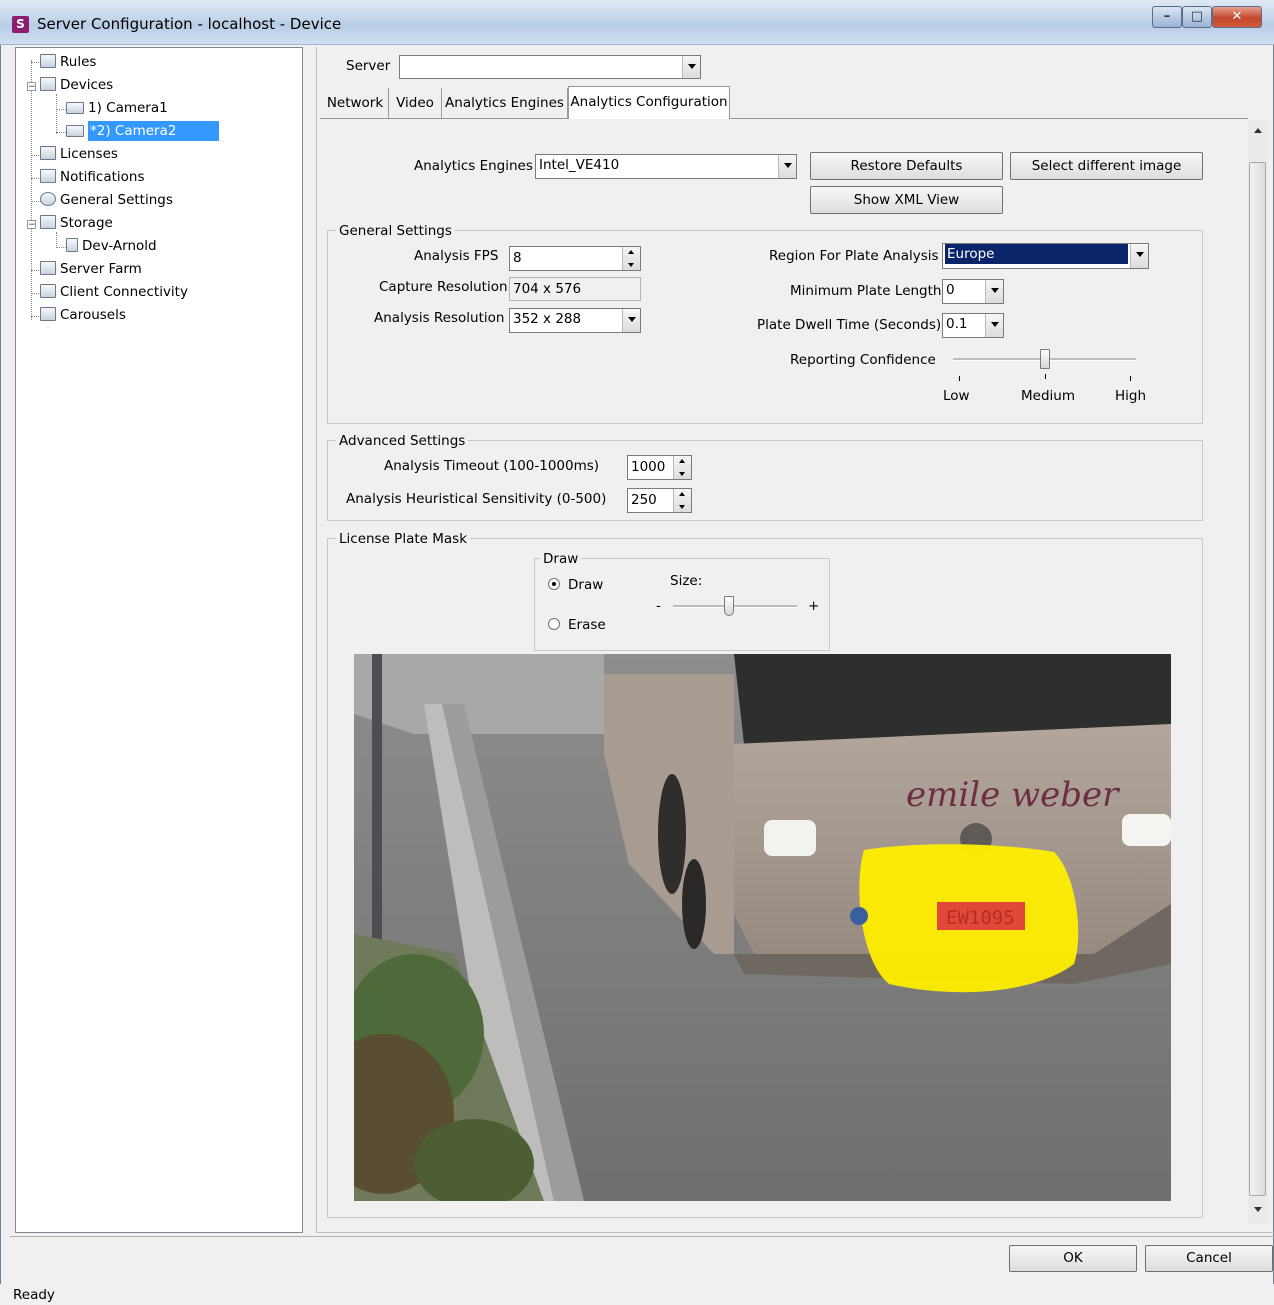  I want to click on analysis-resolution-select: 352 x 288, so click(575, 320).